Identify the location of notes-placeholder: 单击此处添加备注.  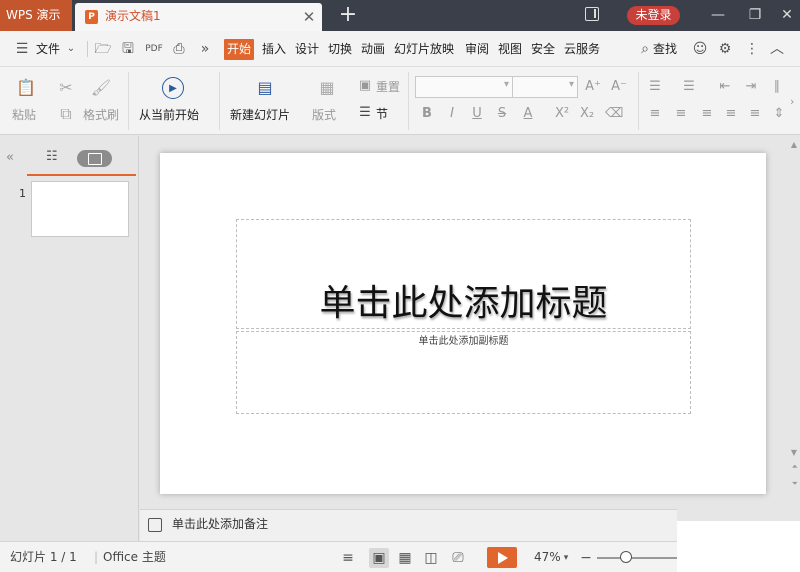
(220, 524).